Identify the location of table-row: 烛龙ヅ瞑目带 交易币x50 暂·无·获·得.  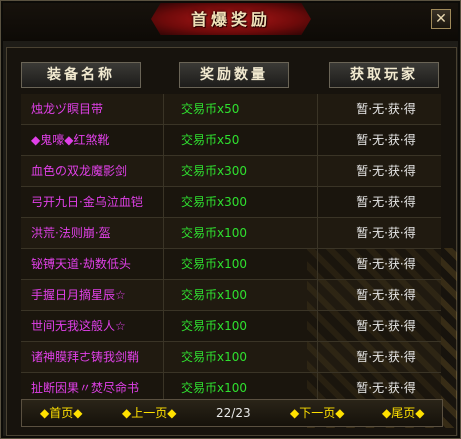
(231, 109).